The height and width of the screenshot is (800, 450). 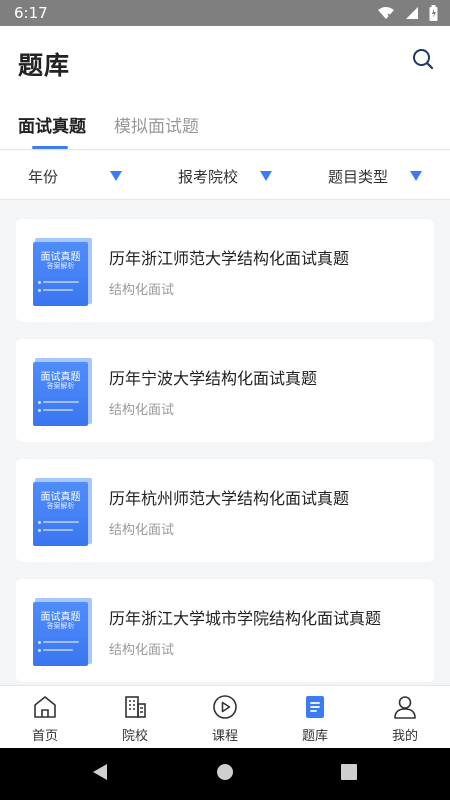 I want to click on filter-bar: 年份 报考院校 题目类型, so click(x=225, y=175).